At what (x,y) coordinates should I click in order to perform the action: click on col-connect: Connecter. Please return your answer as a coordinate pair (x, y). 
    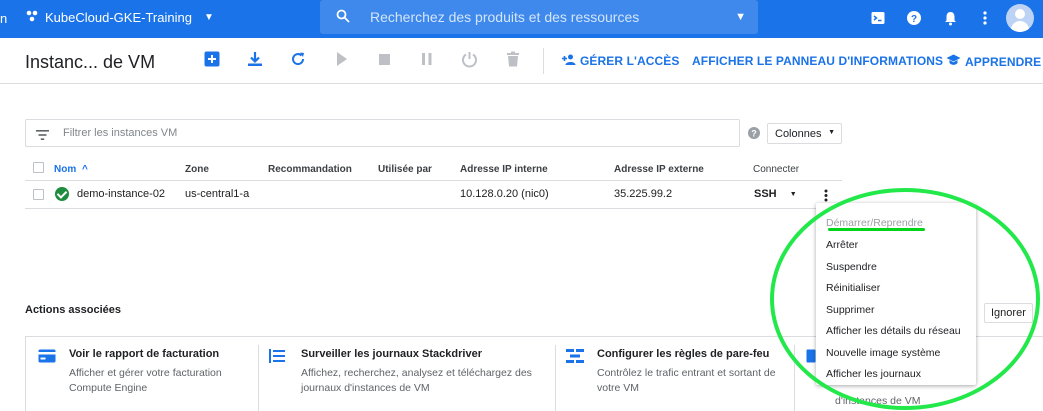
    Looking at the image, I should click on (776, 169).